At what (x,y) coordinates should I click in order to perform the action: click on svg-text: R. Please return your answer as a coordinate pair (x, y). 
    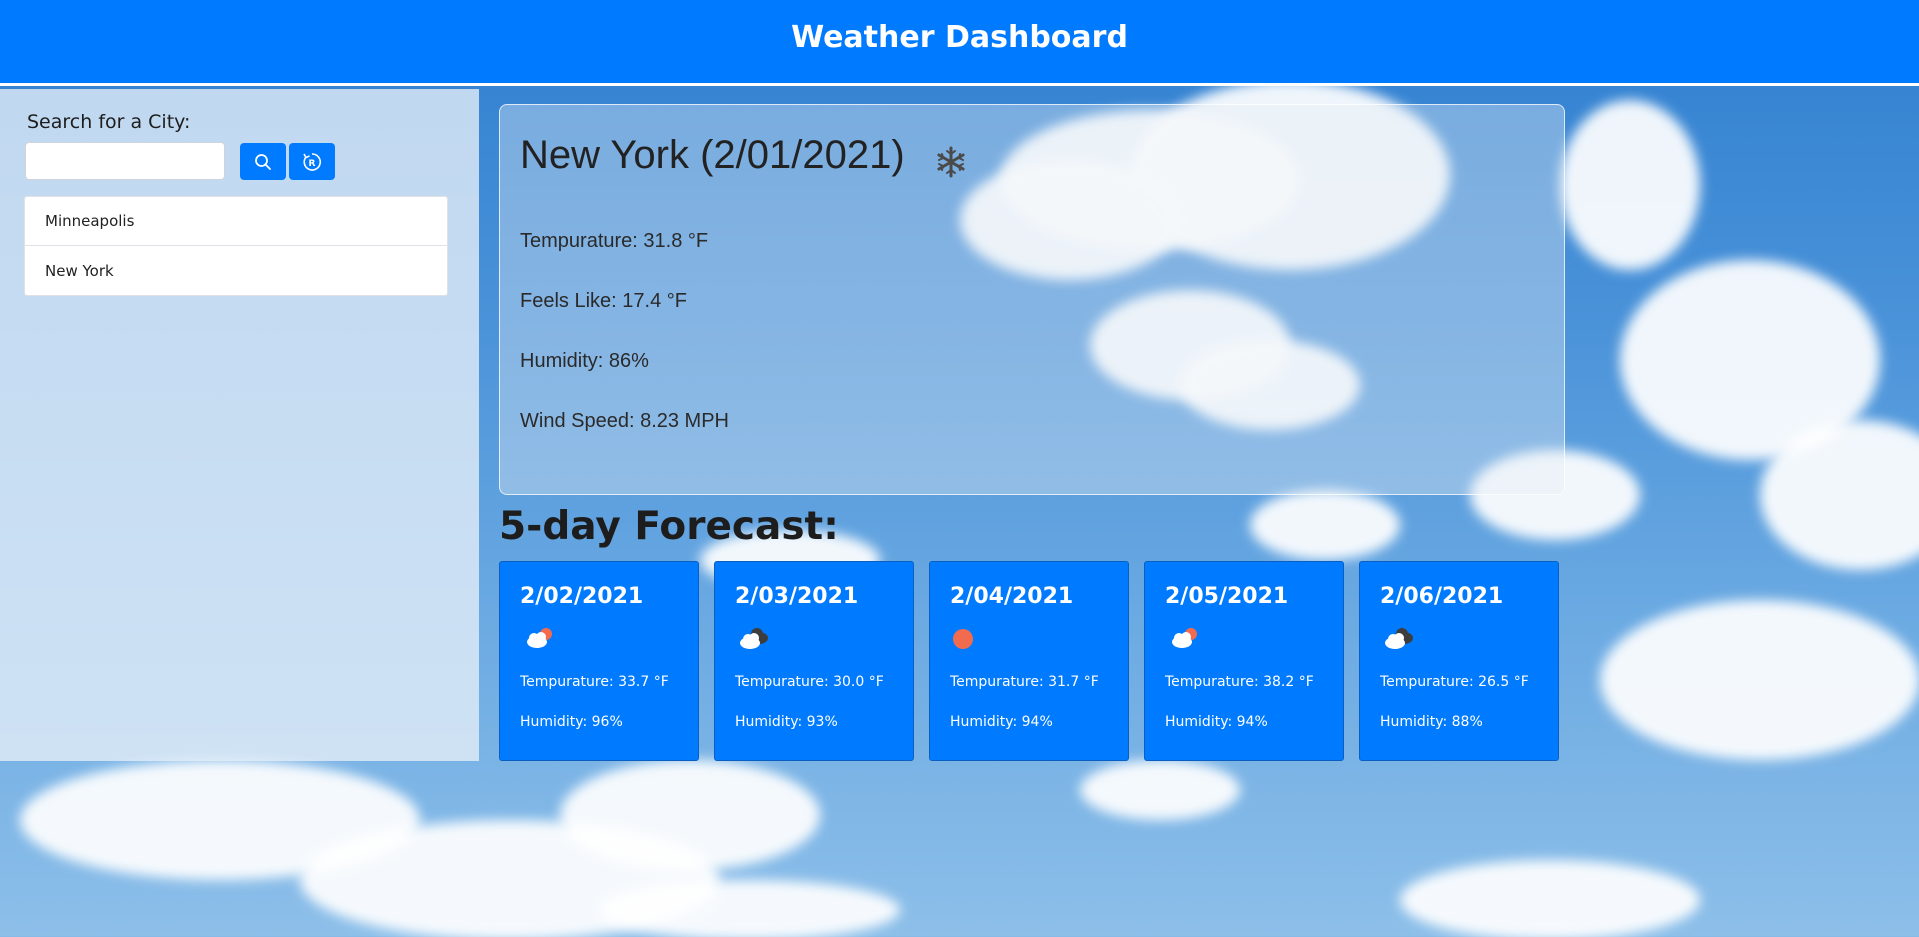
    Looking at the image, I should click on (312, 164).